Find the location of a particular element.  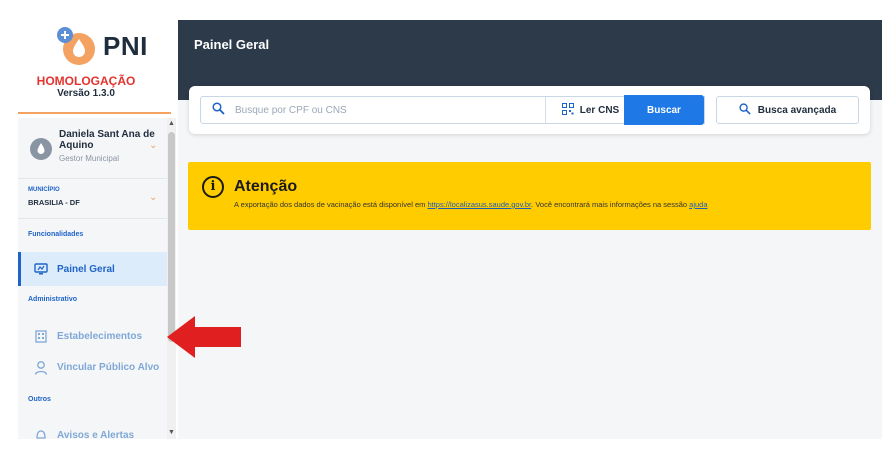

localizasus-link: https://localizasus.saude.gov.br is located at coordinates (479, 204).